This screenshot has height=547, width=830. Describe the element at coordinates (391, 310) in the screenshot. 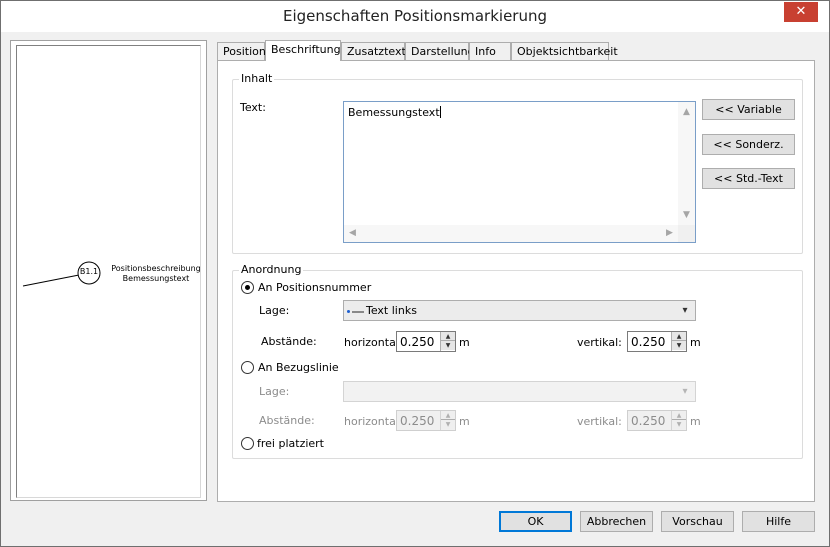

I see `lage-selected-value: Text links` at that location.